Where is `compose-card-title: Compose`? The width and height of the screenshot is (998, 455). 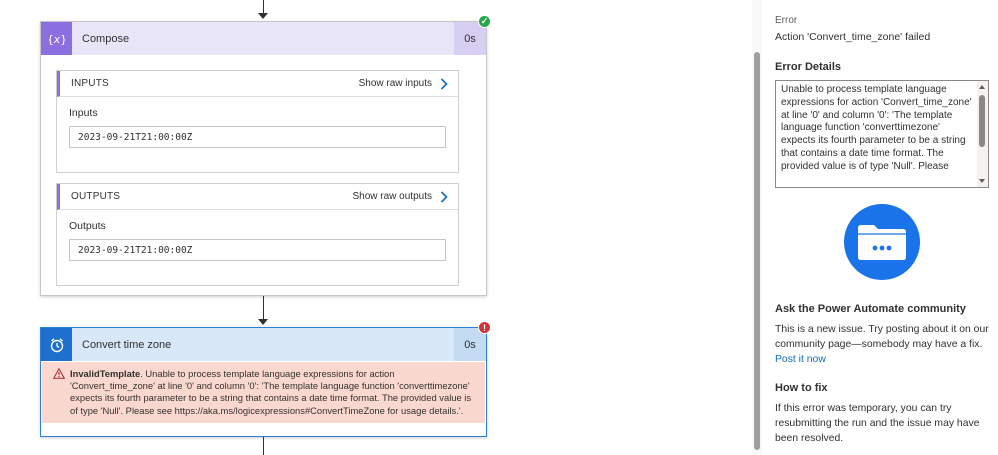 compose-card-title: Compose is located at coordinates (106, 38).